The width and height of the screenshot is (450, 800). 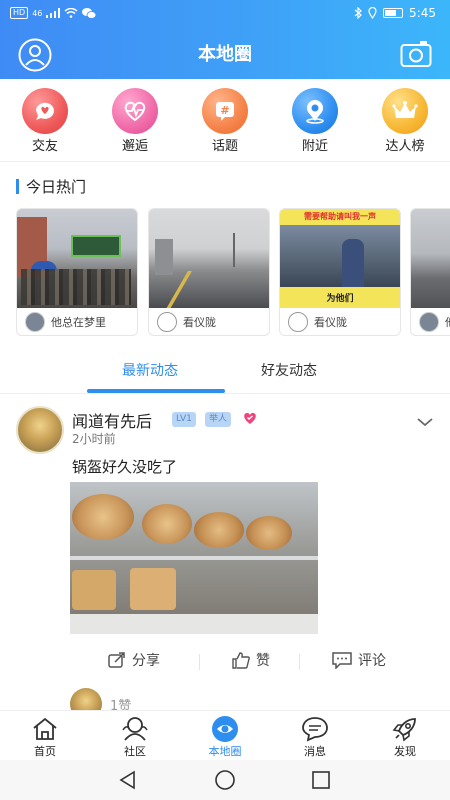 What do you see at coordinates (342, 660) in the screenshot?
I see `comment-icon` at bounding box center [342, 660].